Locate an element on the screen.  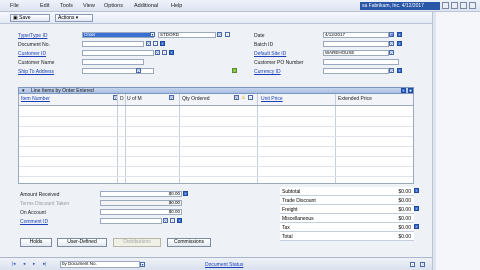
type-field: Order is located at coordinates (118, 35).